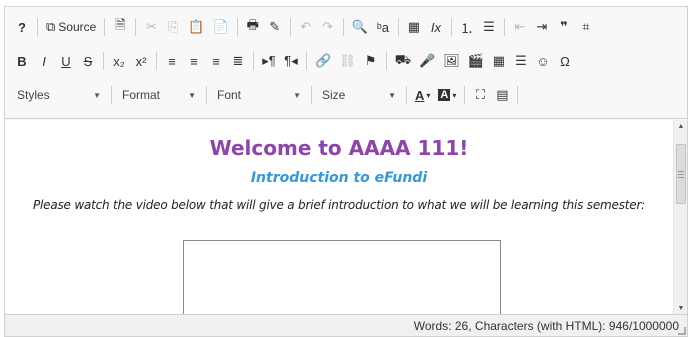 This screenshot has height=337, width=688. I want to click on font-dropdown: Font ▼, so click(259, 95).